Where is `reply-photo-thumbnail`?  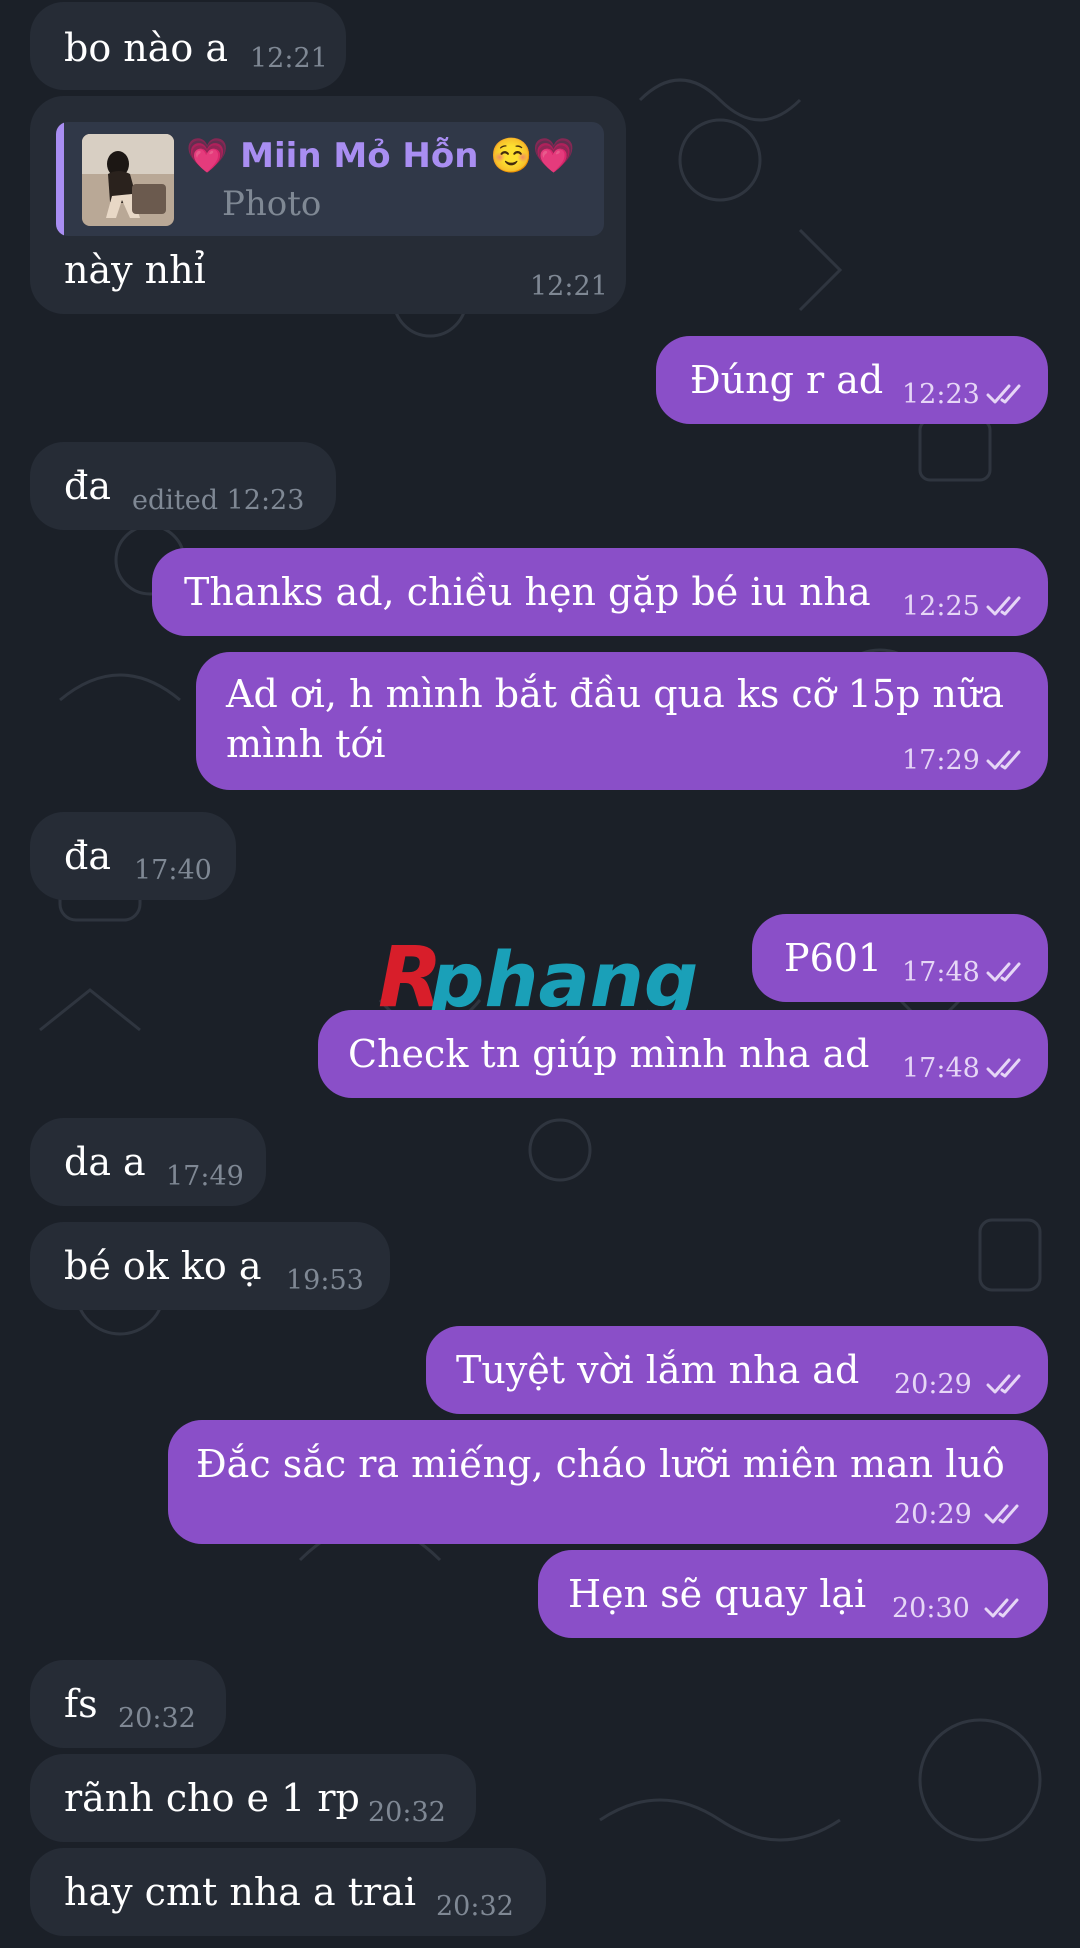
reply-photo-thumbnail is located at coordinates (128, 180).